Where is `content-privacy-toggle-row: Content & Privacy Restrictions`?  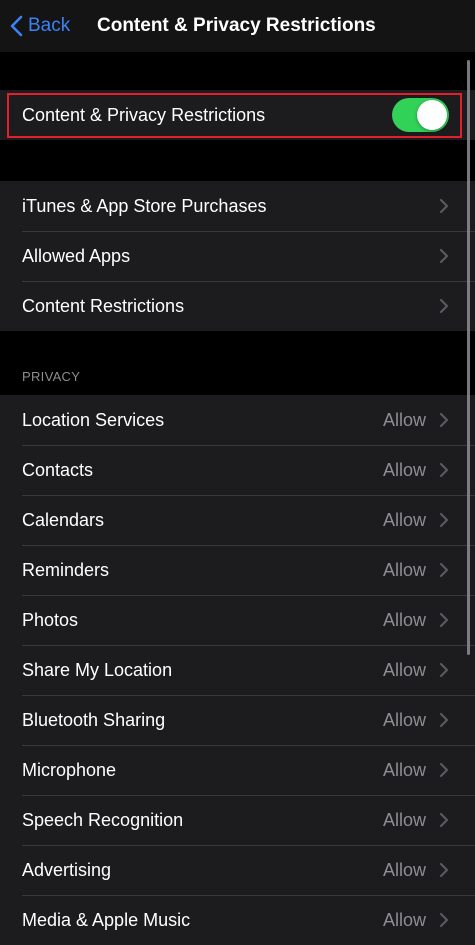
content-privacy-toggle-row: Content & Privacy Restrictions is located at coordinates (237, 115).